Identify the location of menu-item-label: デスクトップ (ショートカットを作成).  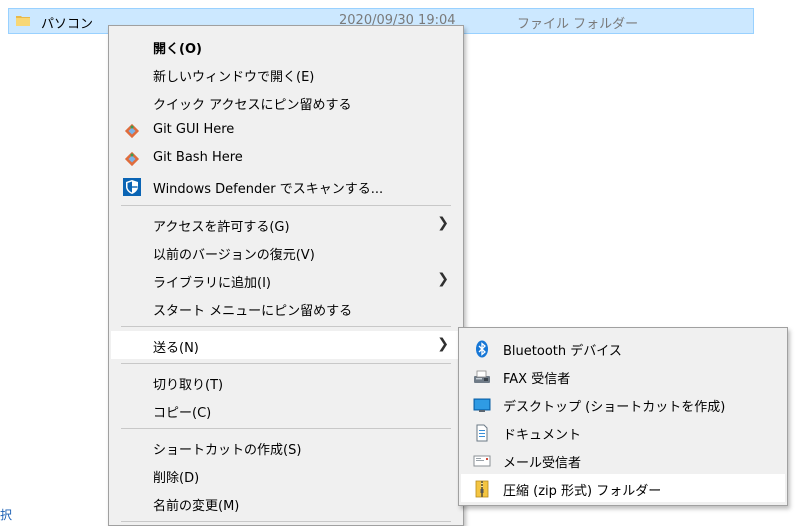
(614, 407).